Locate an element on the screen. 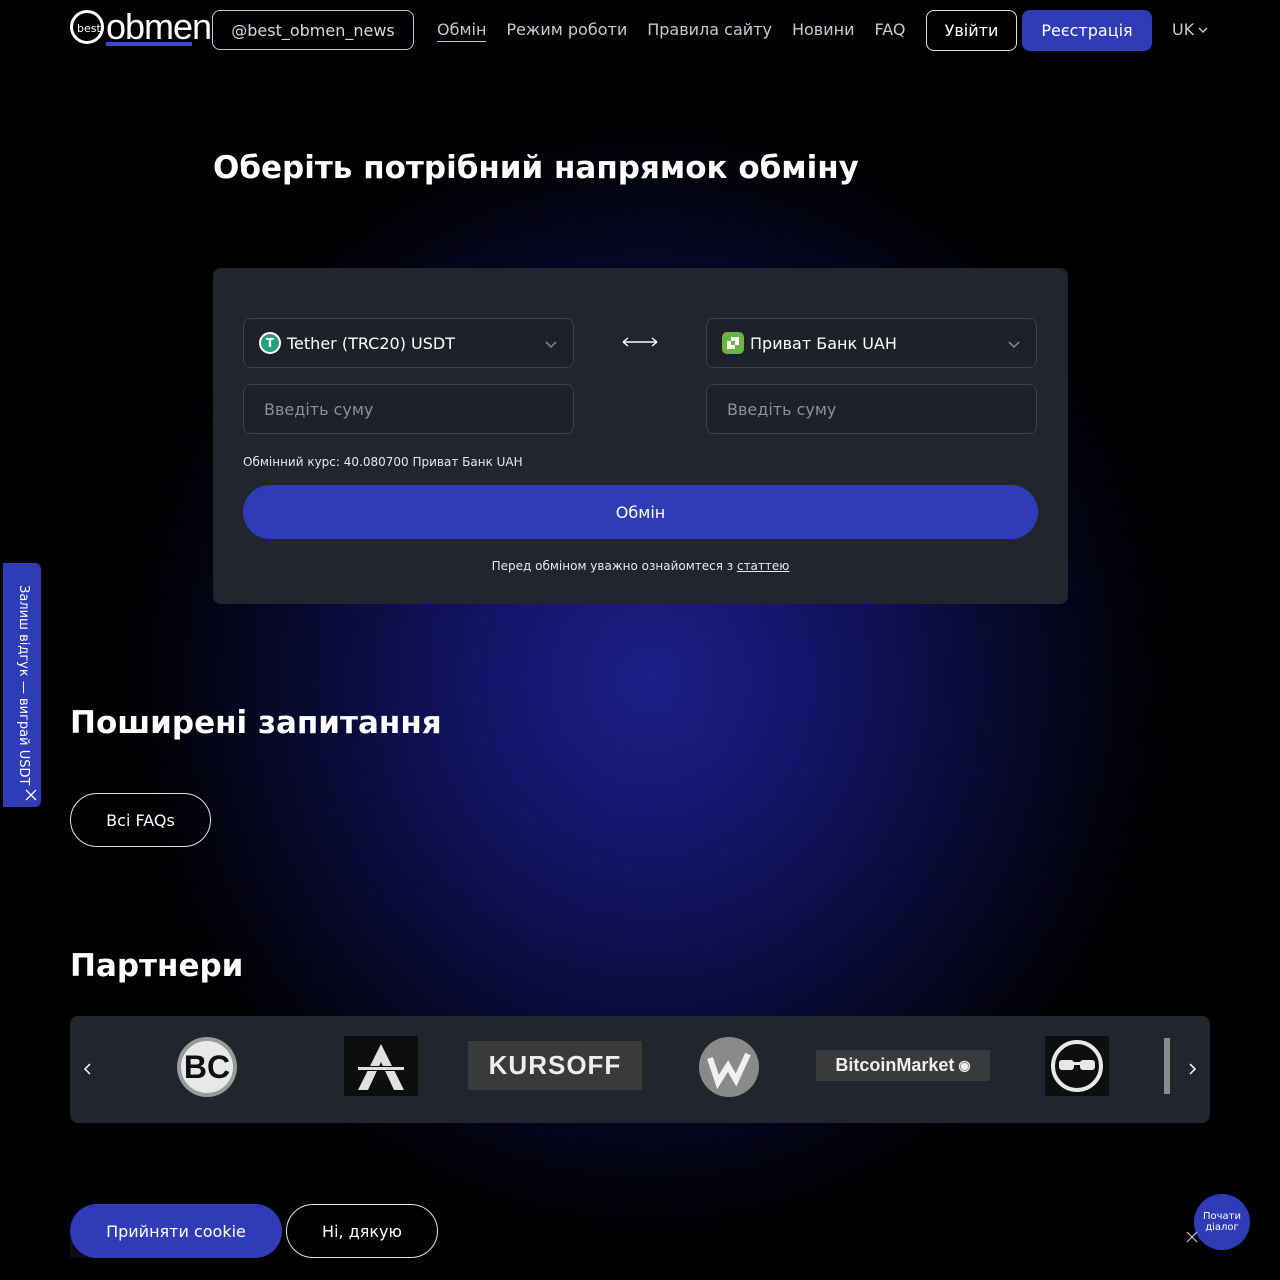  note-text: Перед обміном уважно ознайомтеся з is located at coordinates (614, 566).